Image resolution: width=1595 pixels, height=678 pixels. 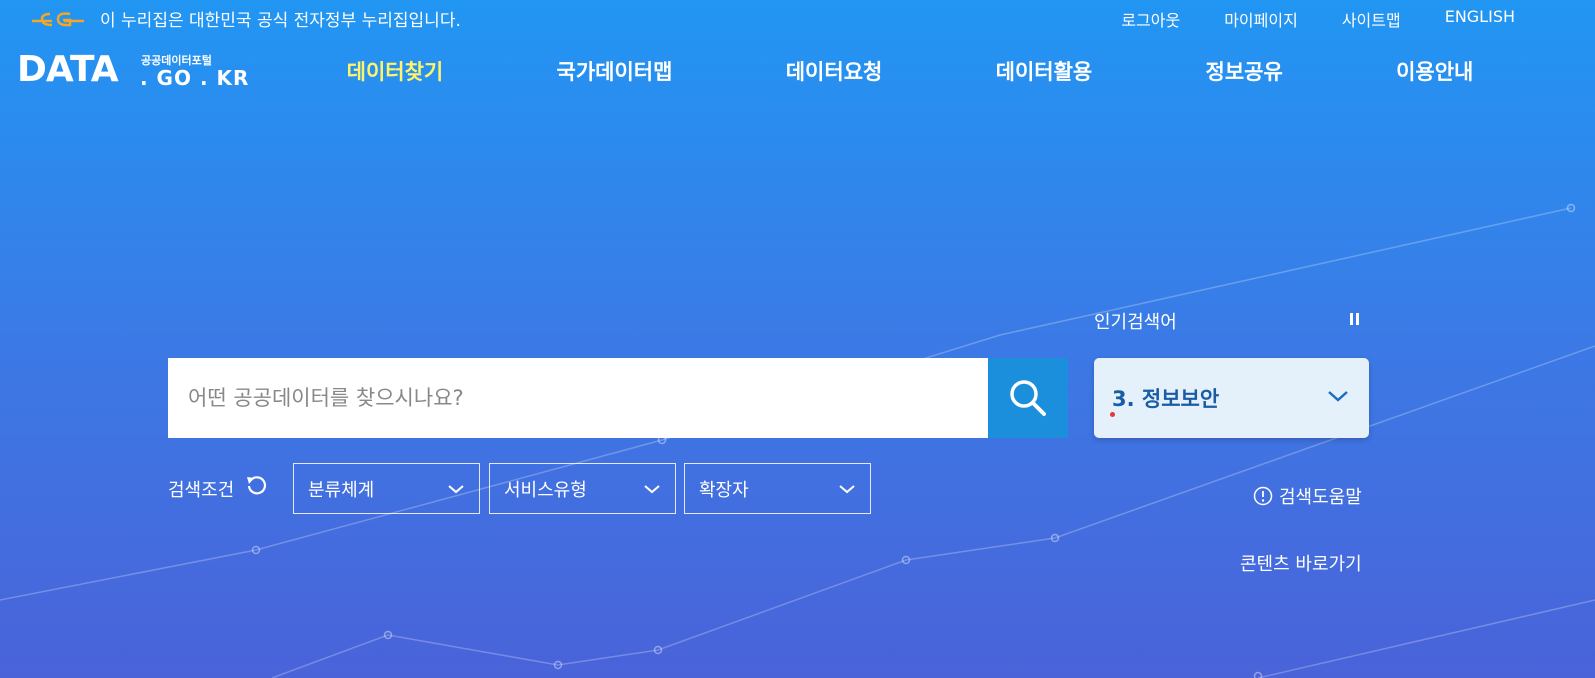 I want to click on search-conditions-label: 검색조건, so click(x=201, y=490).